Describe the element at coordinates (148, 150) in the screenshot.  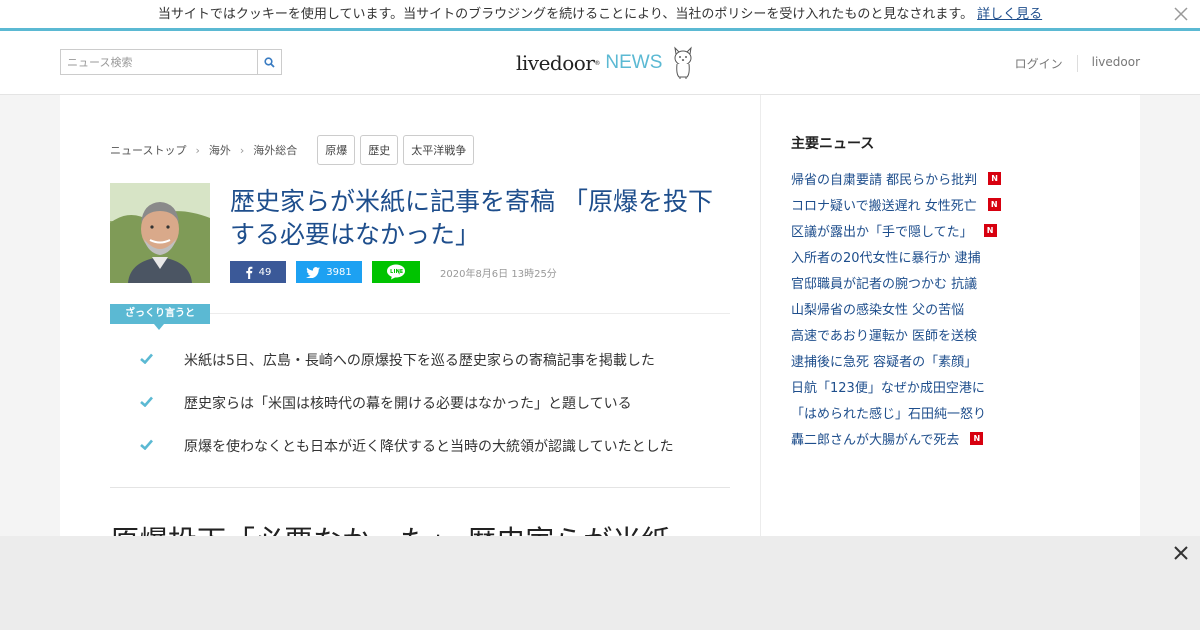
I see `breadcrumb-item-top: ニューストップ` at that location.